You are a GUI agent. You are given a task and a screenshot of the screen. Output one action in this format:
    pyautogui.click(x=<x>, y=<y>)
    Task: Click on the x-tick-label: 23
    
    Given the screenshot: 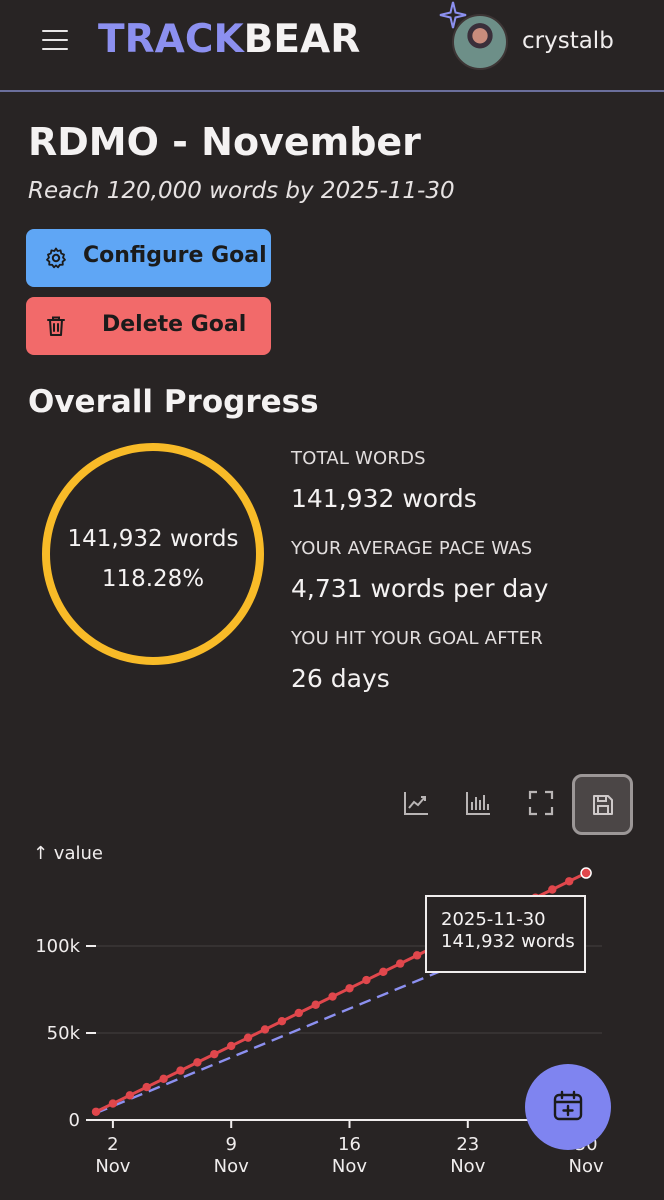 What is the action you would take?
    pyautogui.click(x=467, y=1144)
    